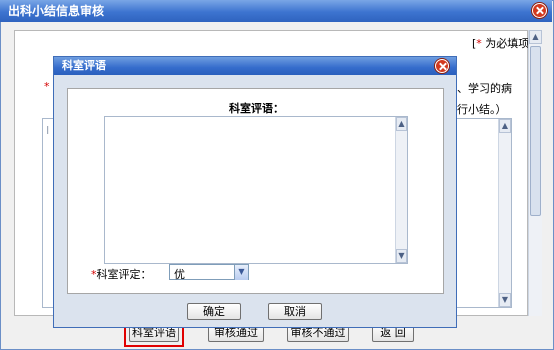 The width and height of the screenshot is (554, 350). I want to click on required-note: [* 为必填项], so click(503, 43).